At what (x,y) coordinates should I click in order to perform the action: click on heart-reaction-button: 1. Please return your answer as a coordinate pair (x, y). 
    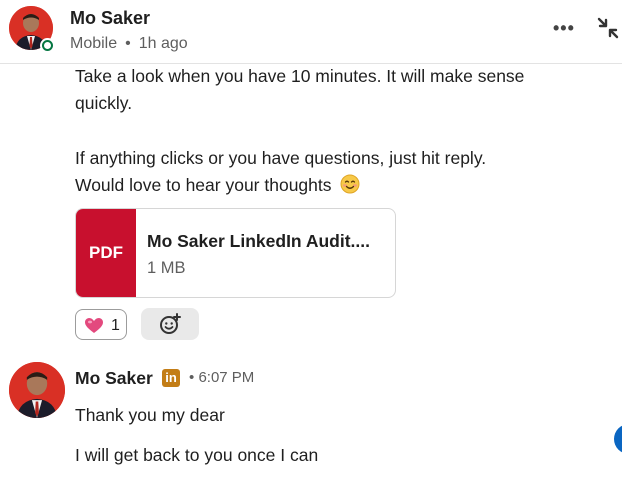
    Looking at the image, I should click on (101, 324).